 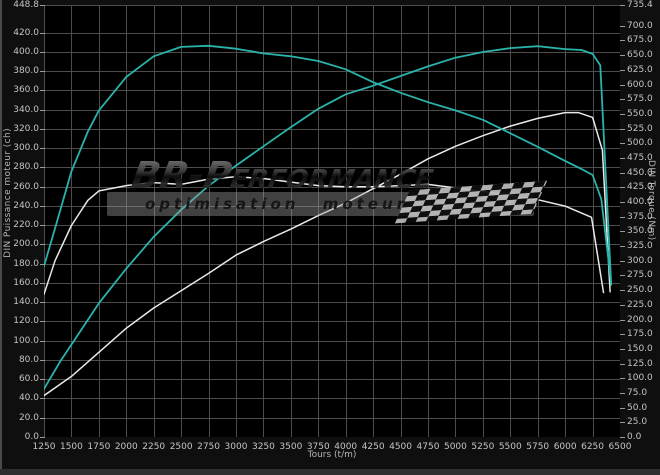 I want to click on y-right-tick-label: 275.0, so click(x=640, y=275).